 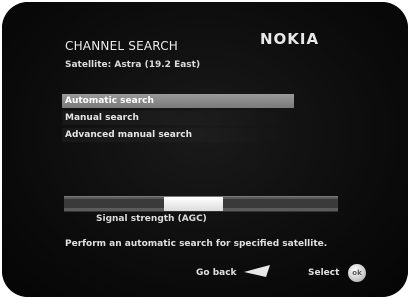 I want to click on select-label: Select, so click(x=323, y=273).